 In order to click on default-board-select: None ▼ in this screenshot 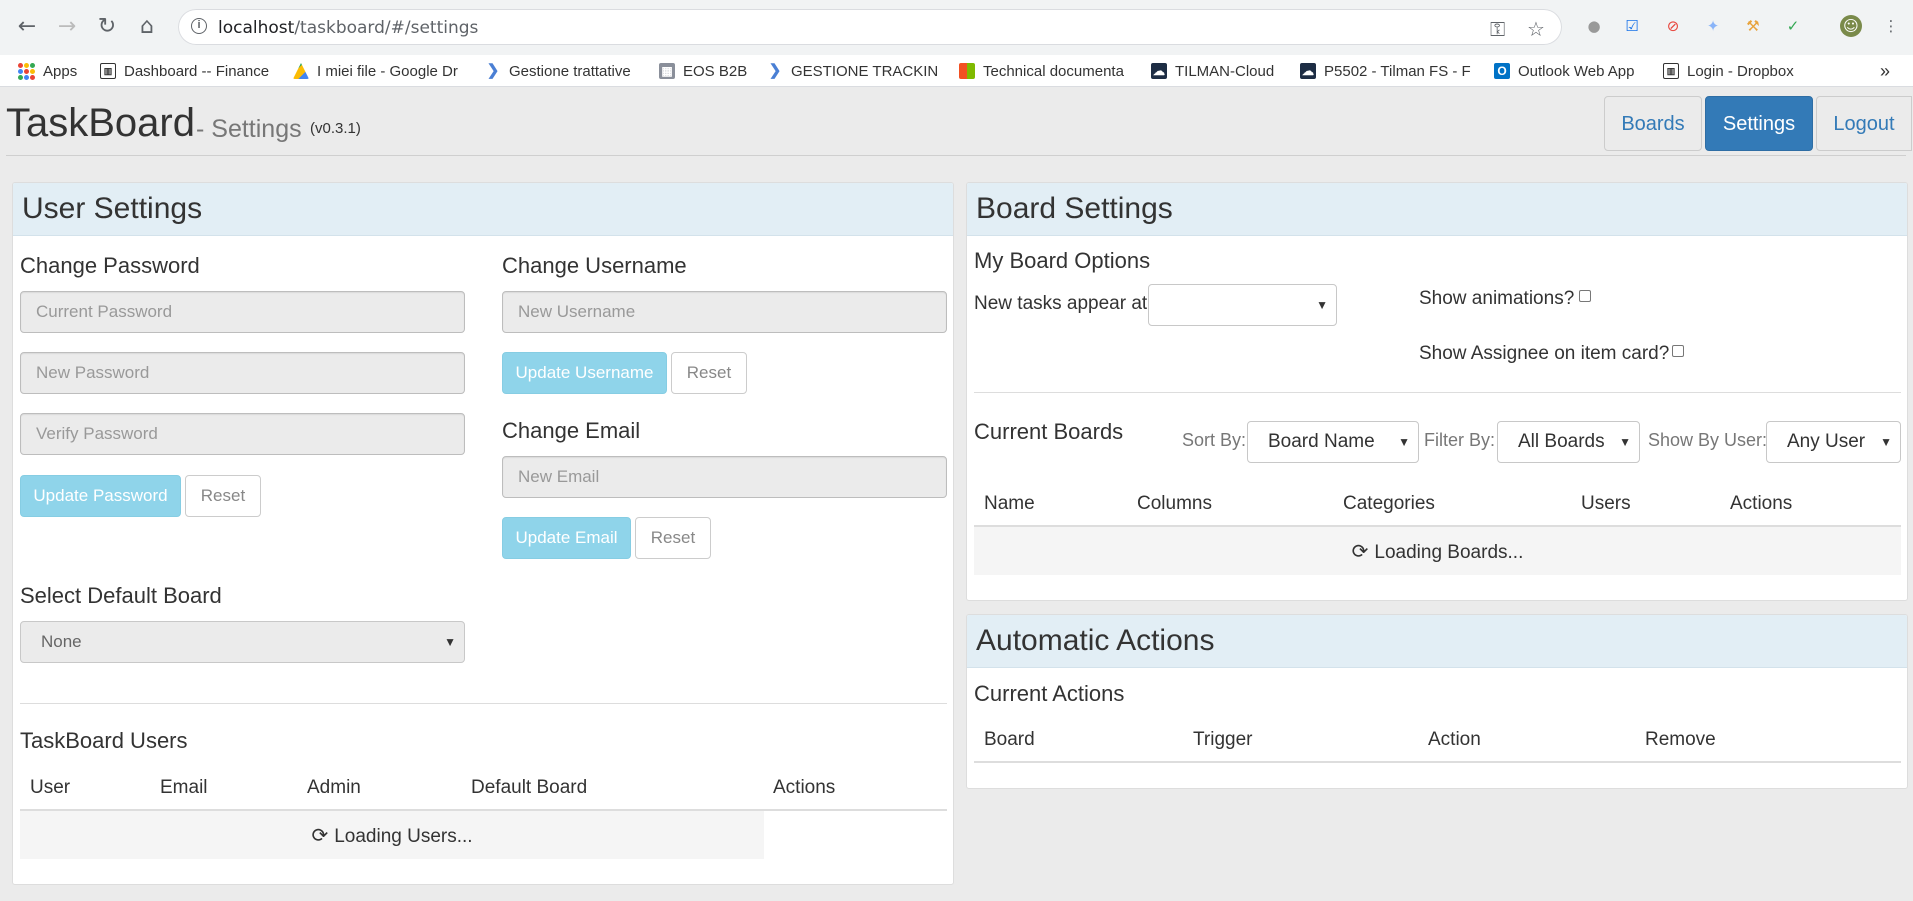, I will do `click(242, 642)`.